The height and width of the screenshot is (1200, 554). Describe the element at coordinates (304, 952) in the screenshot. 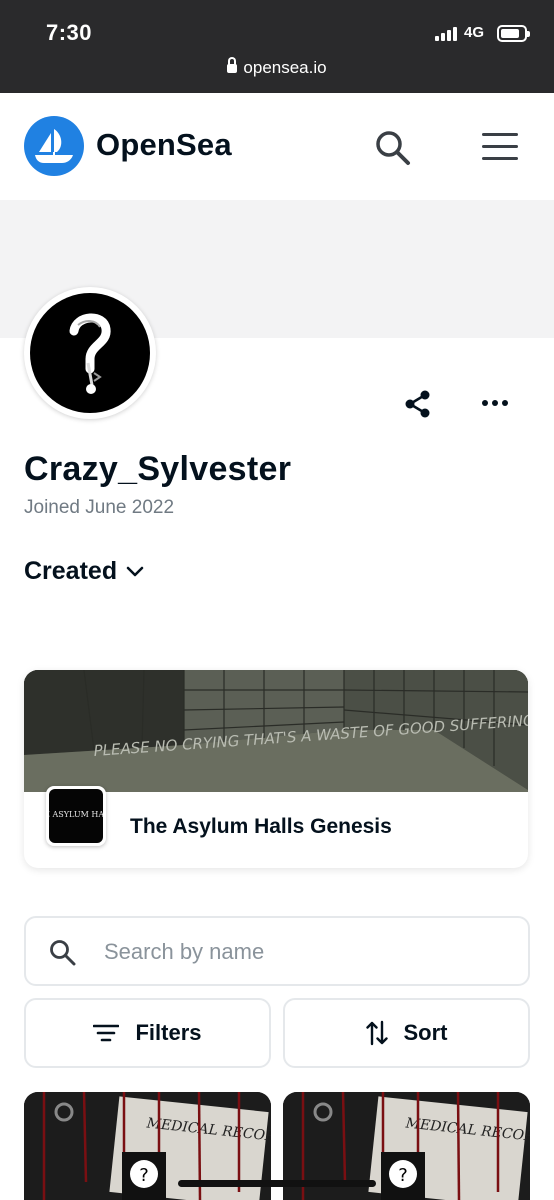

I see `search-input` at that location.